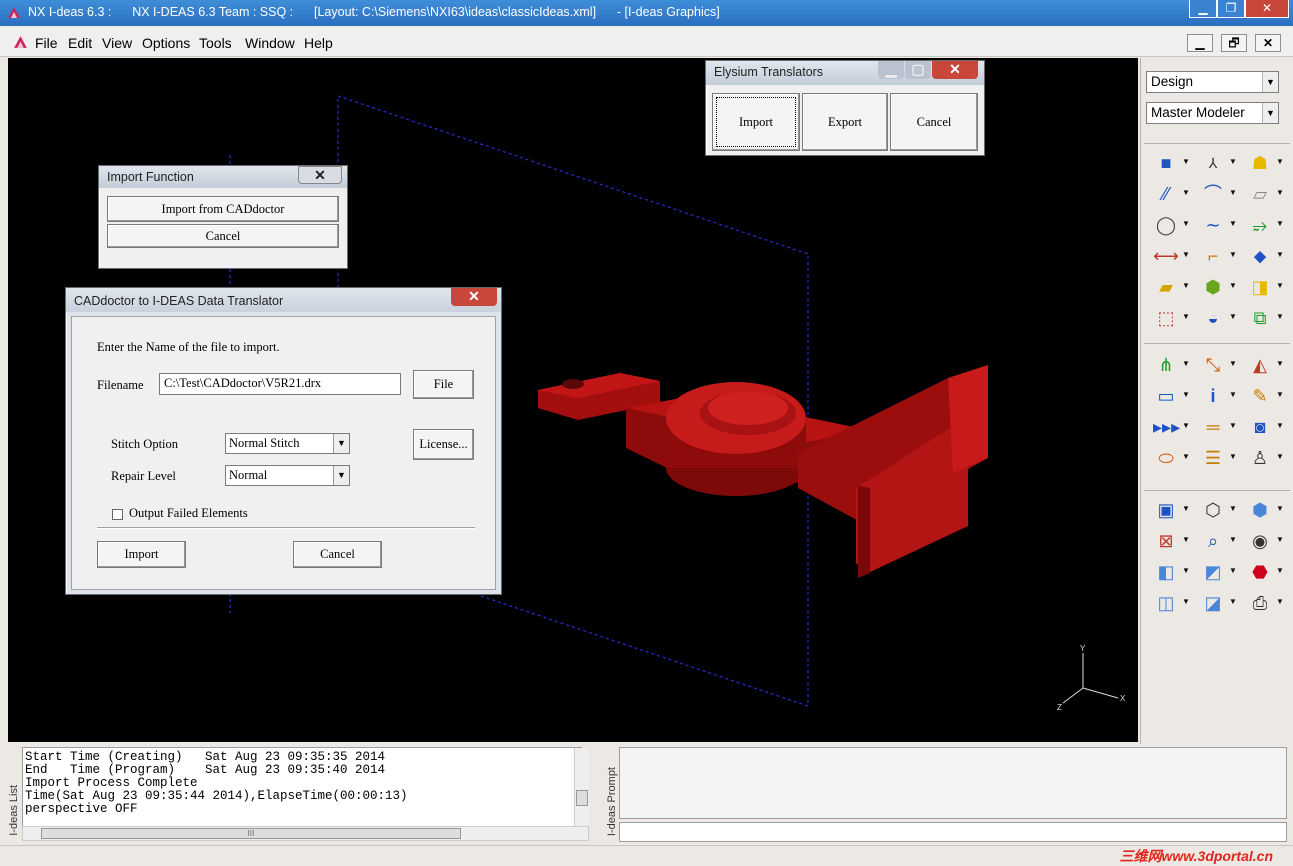 The image size is (1293, 866). Describe the element at coordinates (223, 209) in the screenshot. I see `import-from-caddoctor-button: Import from CADdoctor` at that location.